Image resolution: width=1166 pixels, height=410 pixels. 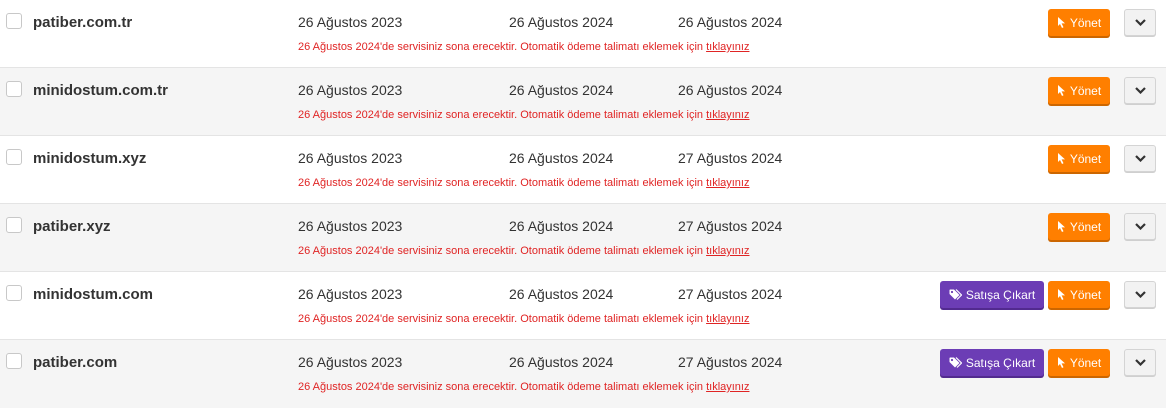 I want to click on domain-name: patiber.com.tr, so click(x=82, y=22).